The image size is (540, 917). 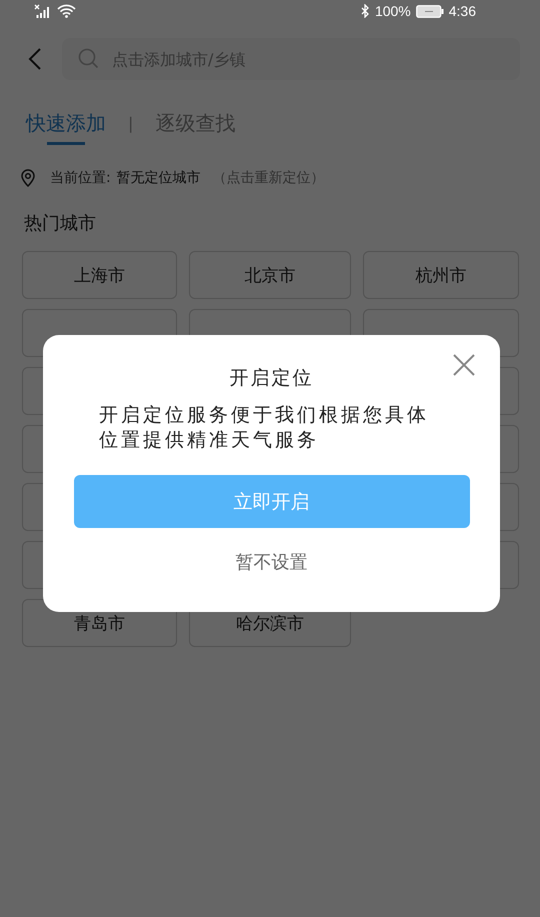 I want to click on dialog-message: 开启定位服务便于我们根据您具体位置提供精准天气服务, so click(x=264, y=428).